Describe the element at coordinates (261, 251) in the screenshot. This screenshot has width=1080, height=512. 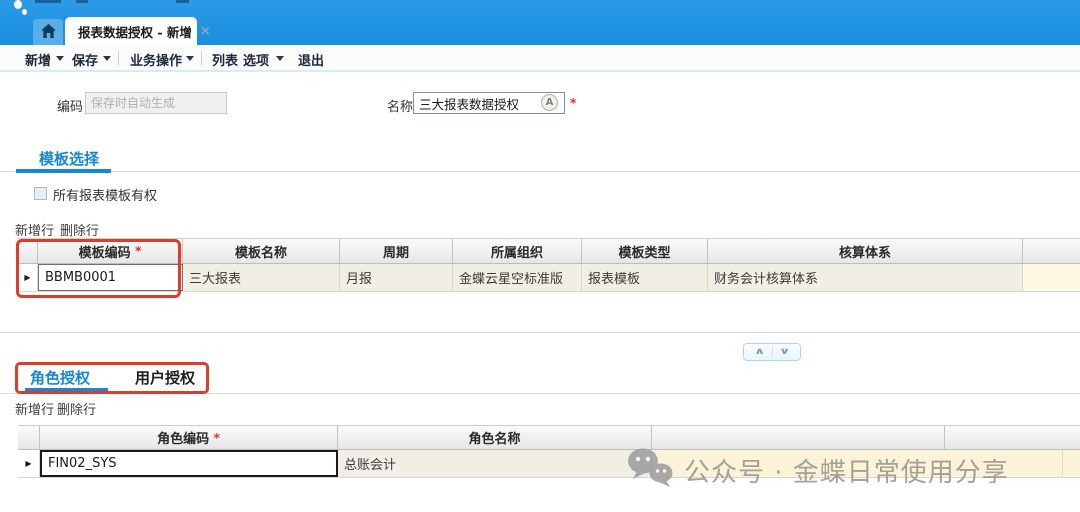
I see `col-template-name: 模板名称` at that location.